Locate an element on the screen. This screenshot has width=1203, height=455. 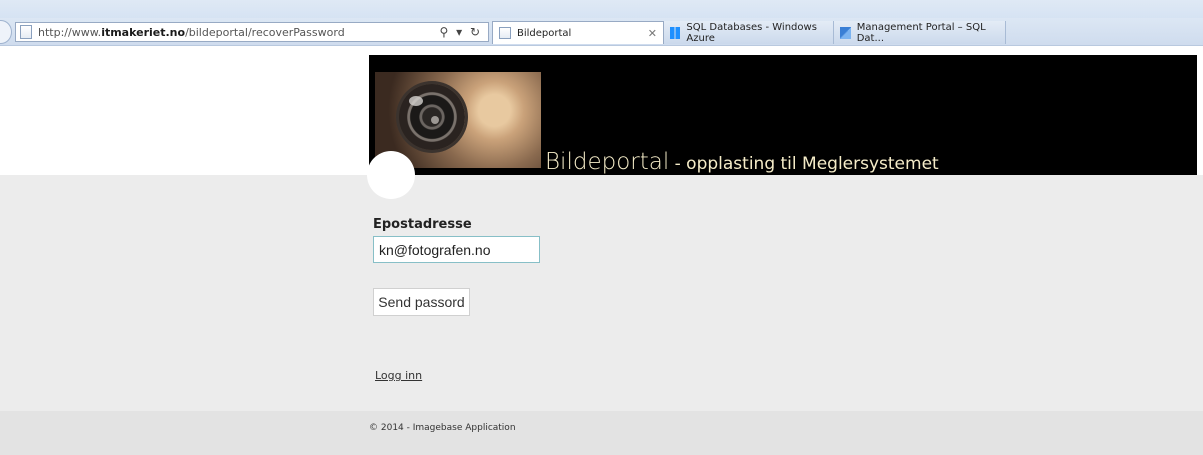
brand-subtitle: - opplasting til Meglersystemet is located at coordinates (804, 164).